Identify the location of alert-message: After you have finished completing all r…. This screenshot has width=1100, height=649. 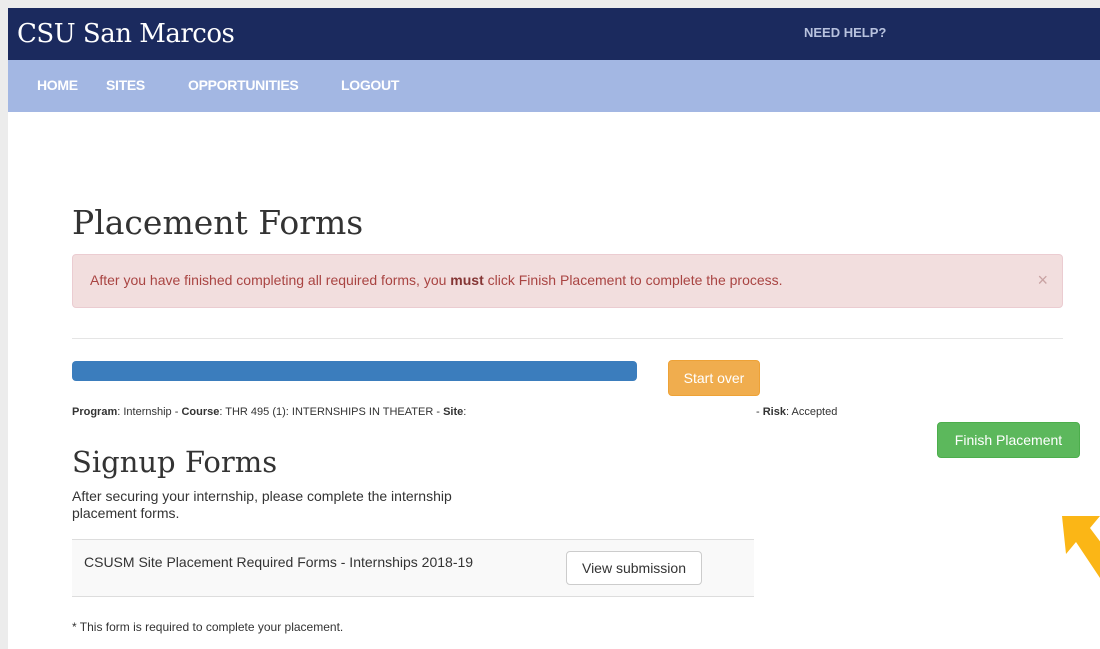
(436, 280).